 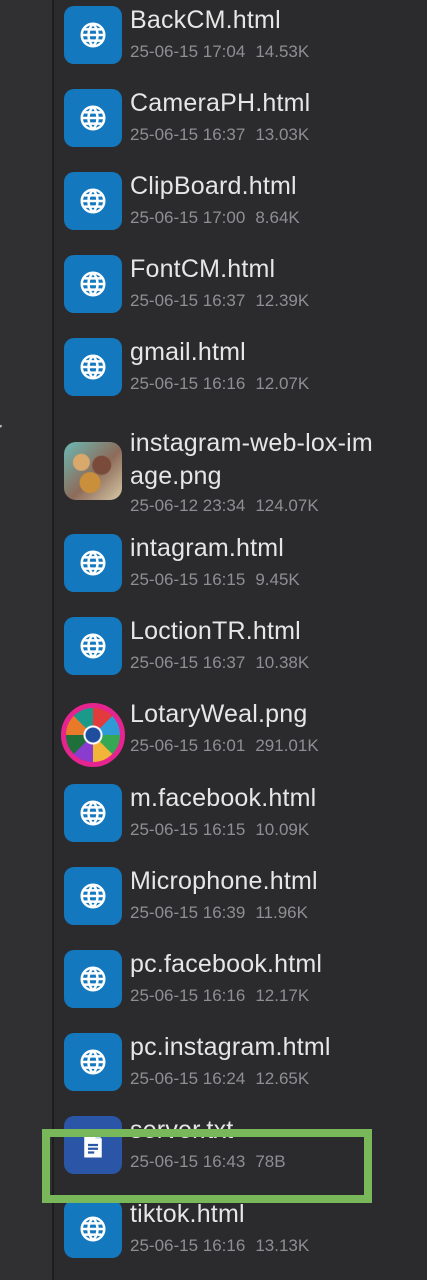 I want to click on file-name: LotaryWeal.png, so click(x=219, y=714).